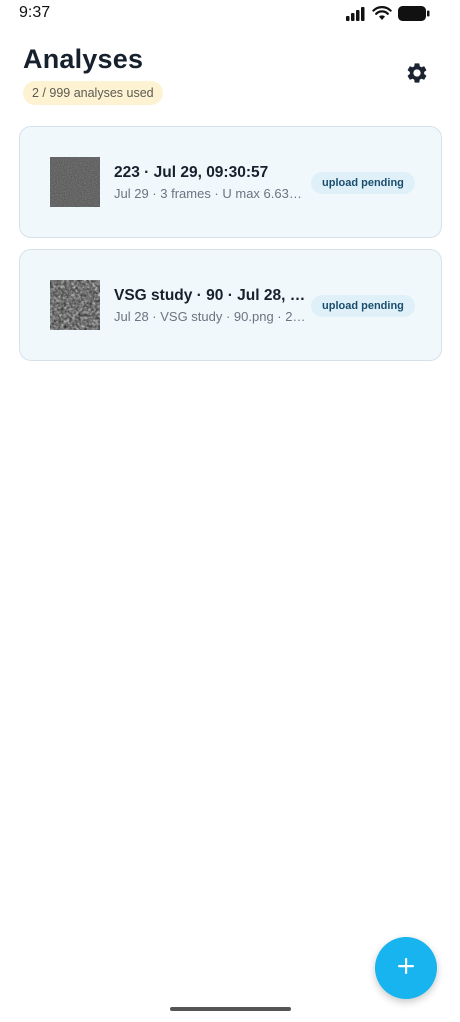  What do you see at coordinates (230, 1009) in the screenshot?
I see `home-indicator` at bounding box center [230, 1009].